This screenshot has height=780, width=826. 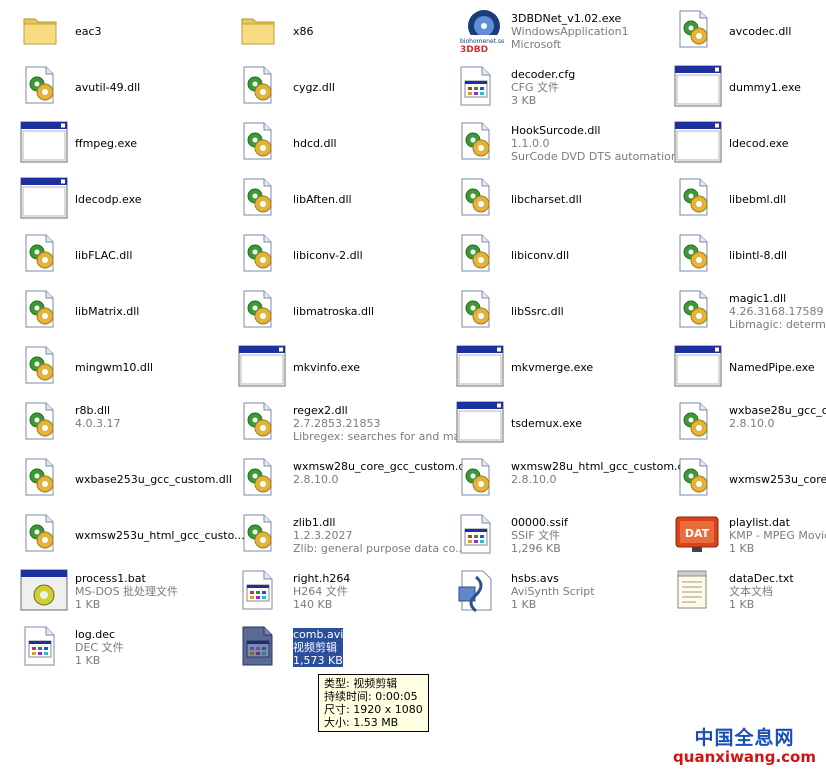 I want to click on file-item: libcharset.dll, so click(x=552, y=199).